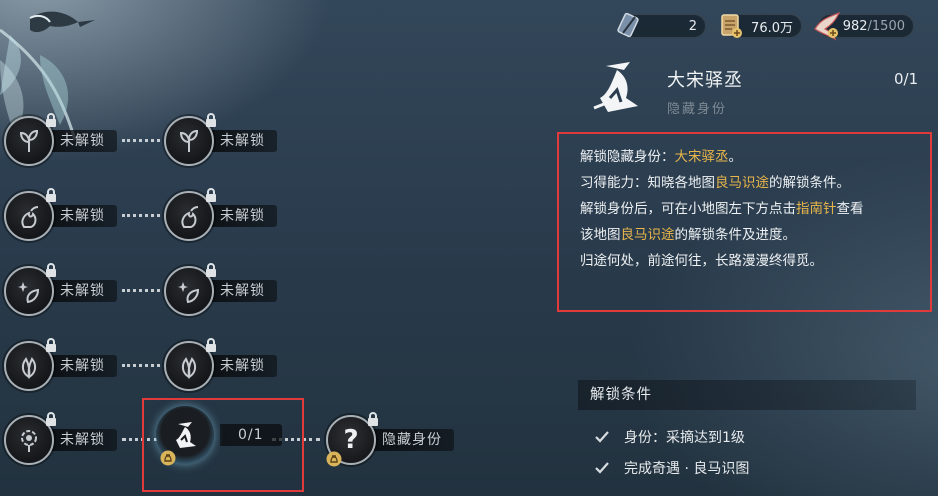 Image resolution: width=938 pixels, height=496 pixels. I want to click on identity-node-r5c1: 未解锁, so click(60, 438).